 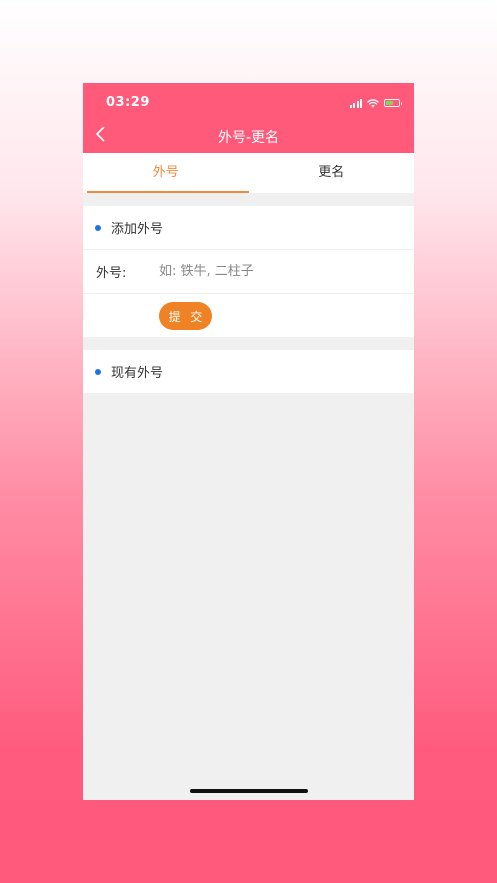 What do you see at coordinates (248, 118) in the screenshot?
I see `top-bar: 03:29 外号-更名` at bounding box center [248, 118].